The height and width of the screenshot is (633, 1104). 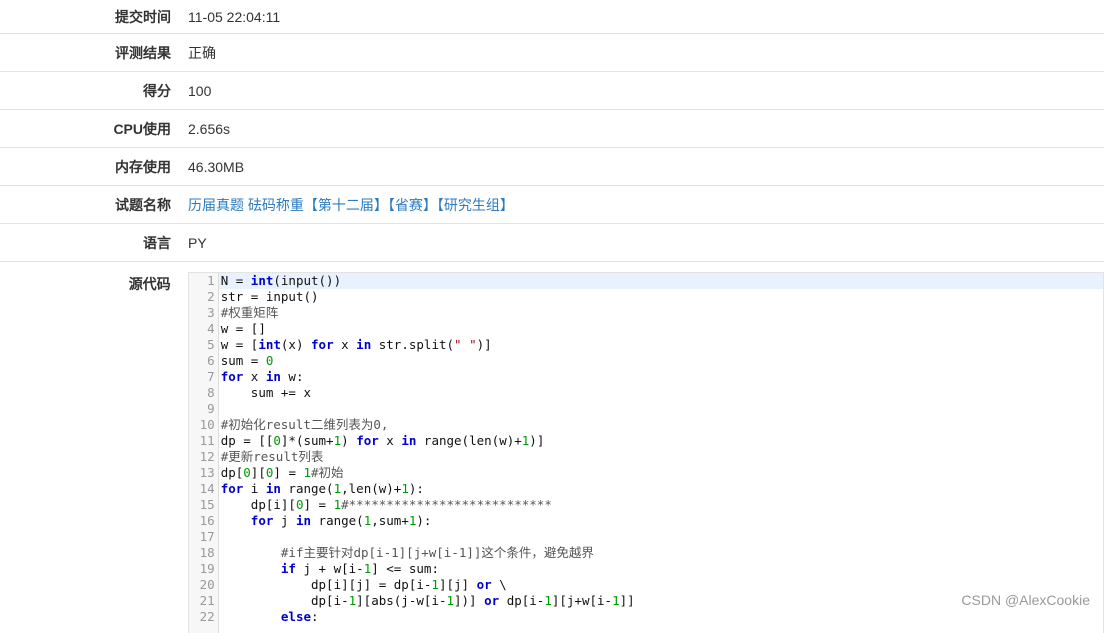 What do you see at coordinates (211, 408) in the screenshot?
I see `line-number: 9` at bounding box center [211, 408].